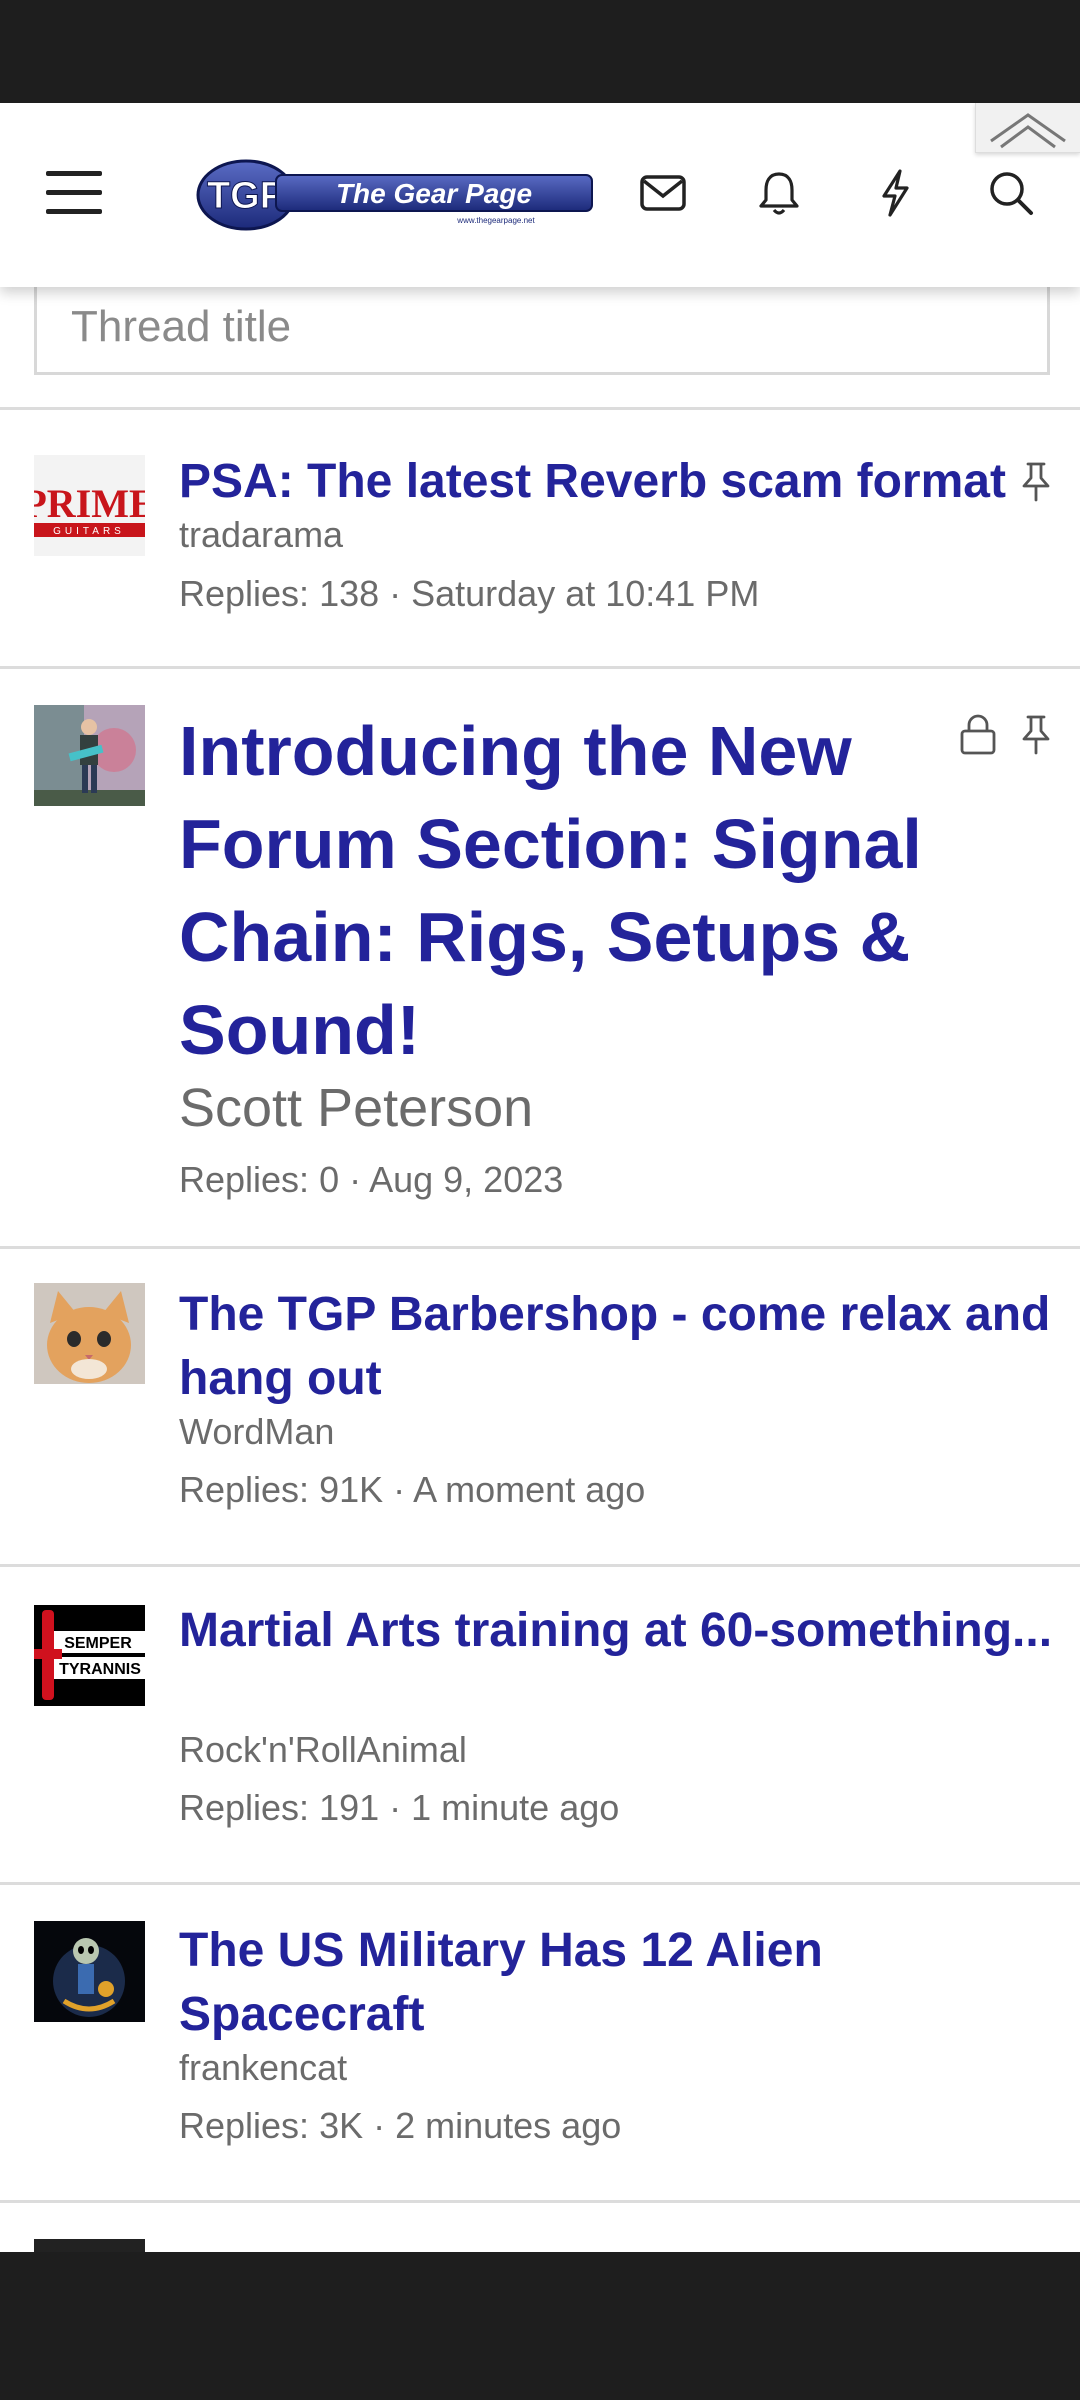  What do you see at coordinates (89, 1655) in the screenshot?
I see `avatar: SEMPER TYRANNIS` at bounding box center [89, 1655].